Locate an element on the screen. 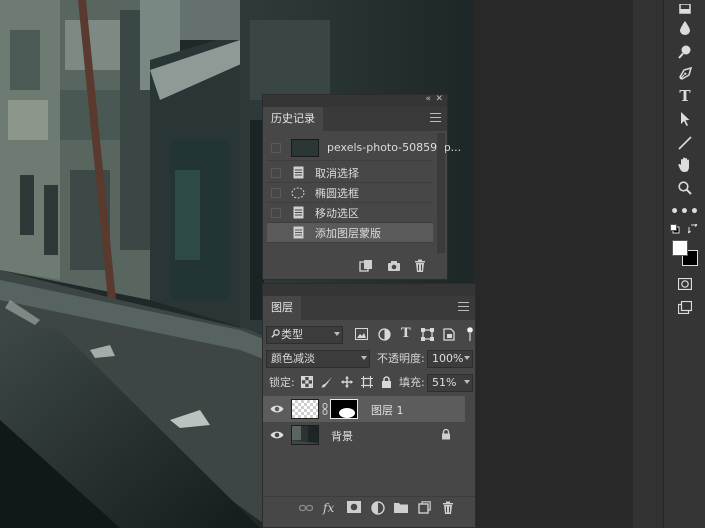 This screenshot has height=528, width=705. history-panel-titlebar: « ✕ is located at coordinates (355, 100).